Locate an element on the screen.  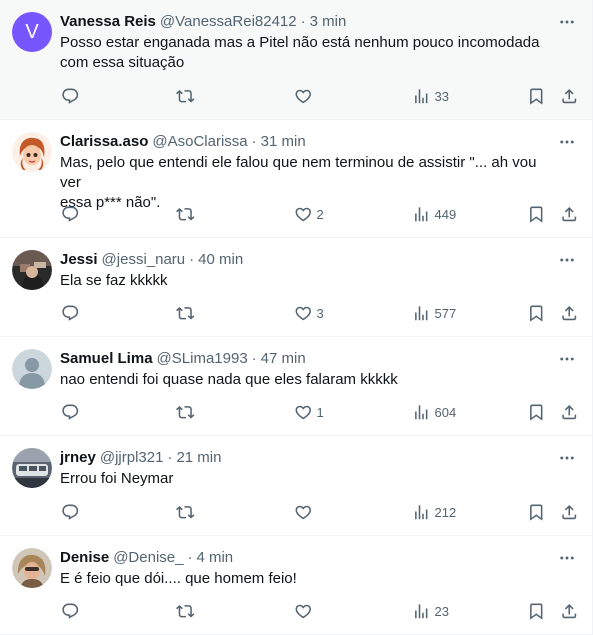
views-button: 604 is located at coordinates (434, 412).